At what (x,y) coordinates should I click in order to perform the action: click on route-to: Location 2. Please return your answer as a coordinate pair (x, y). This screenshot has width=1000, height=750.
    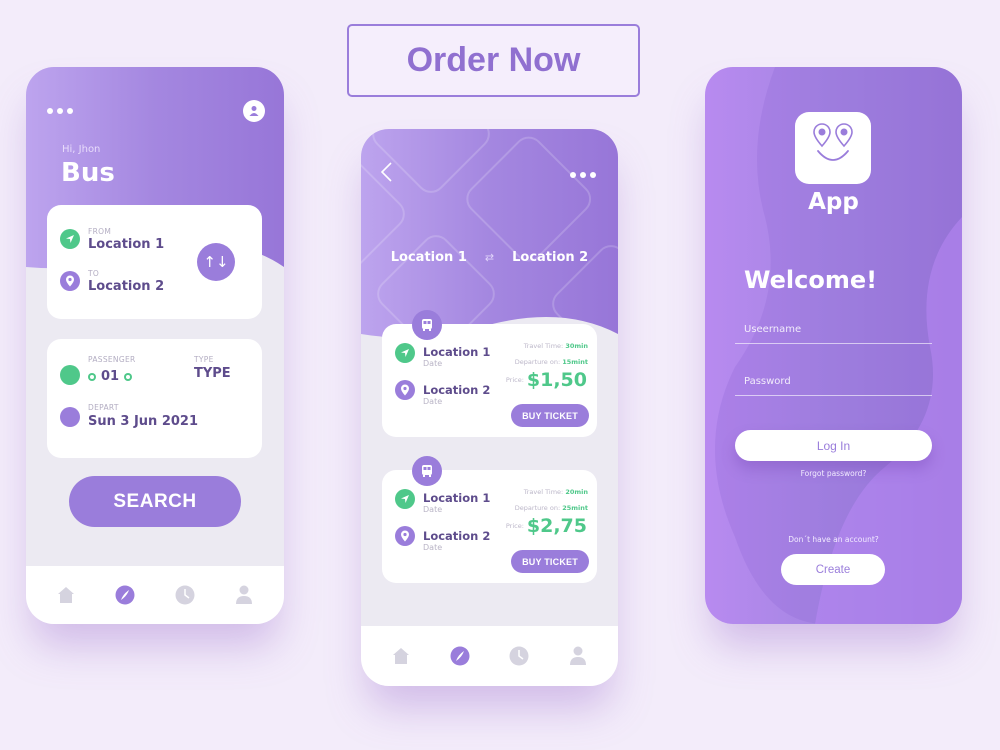
    Looking at the image, I should click on (550, 257).